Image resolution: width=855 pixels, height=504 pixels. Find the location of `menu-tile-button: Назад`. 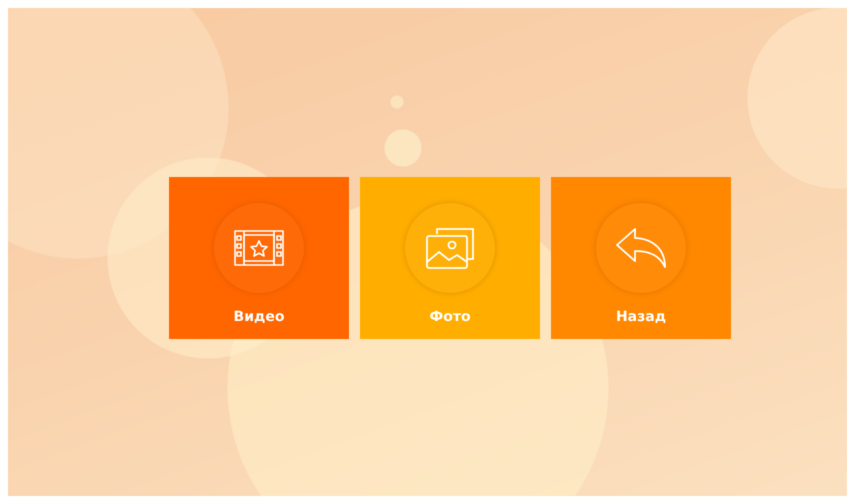

menu-tile-button: Назад is located at coordinates (641, 258).